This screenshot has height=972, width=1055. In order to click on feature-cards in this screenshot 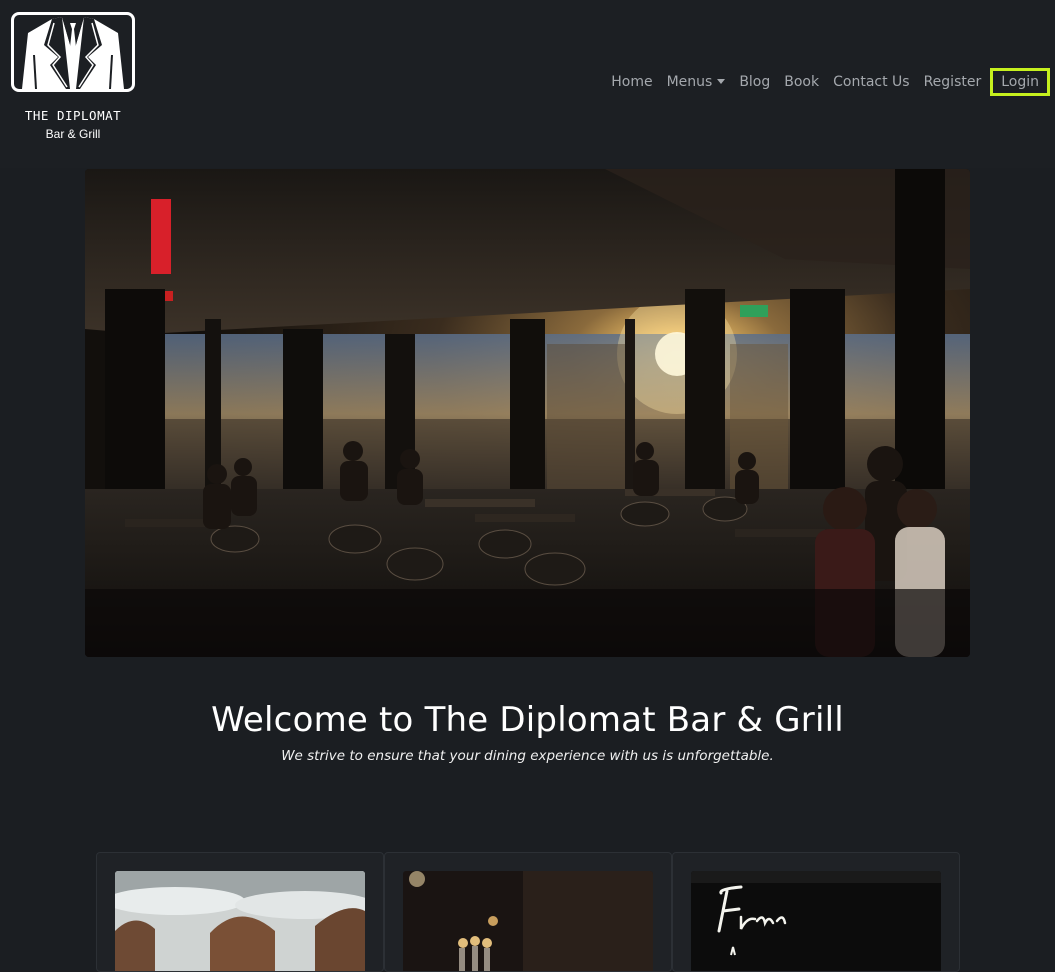, I will do `click(528, 912)`.